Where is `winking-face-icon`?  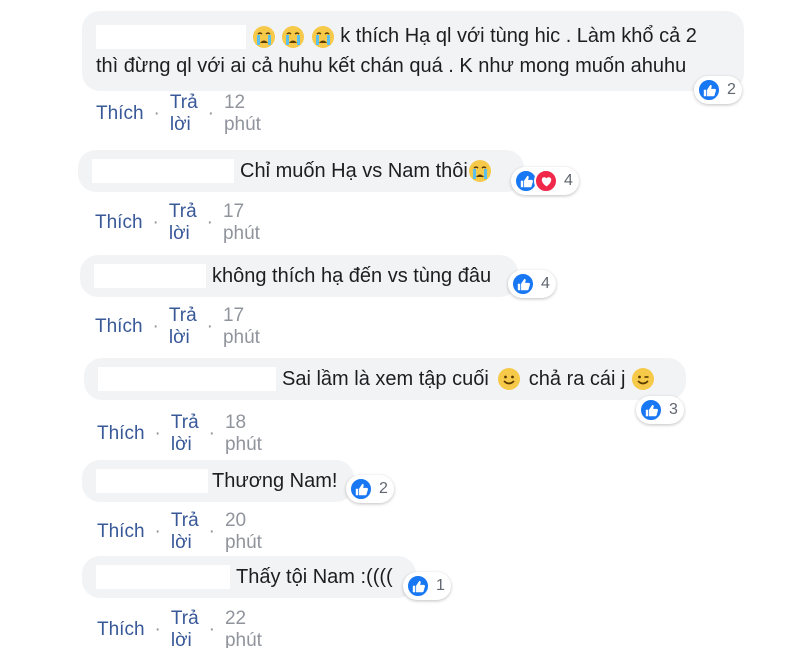 winking-face-icon is located at coordinates (643, 379).